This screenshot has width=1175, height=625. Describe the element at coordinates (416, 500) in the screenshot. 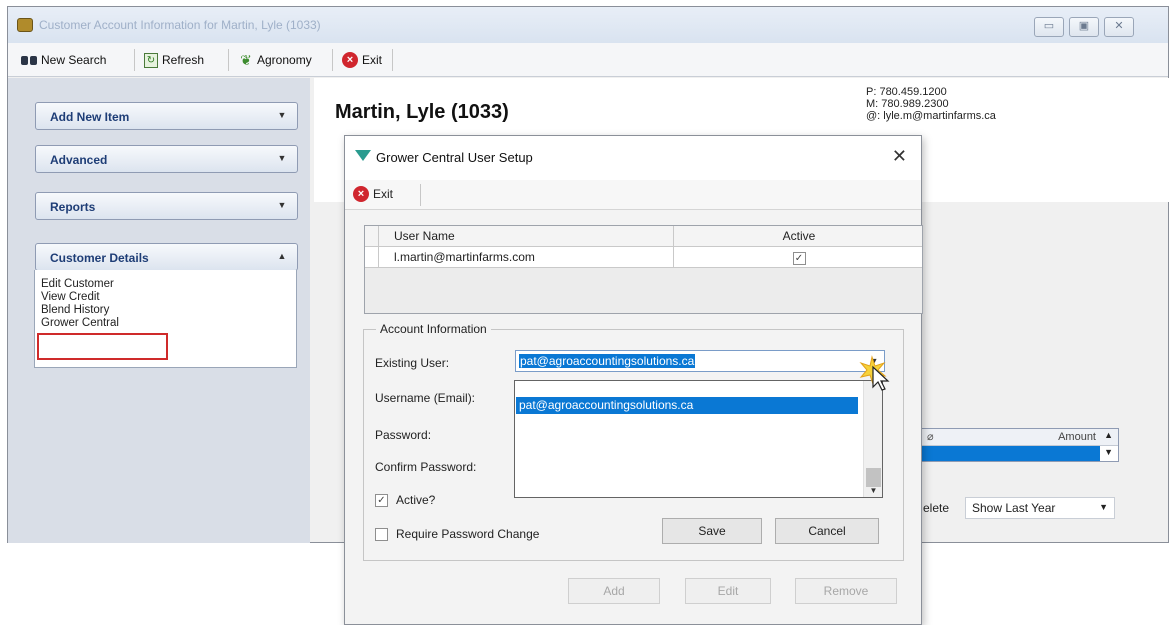

I see `active-label: Active?` at that location.